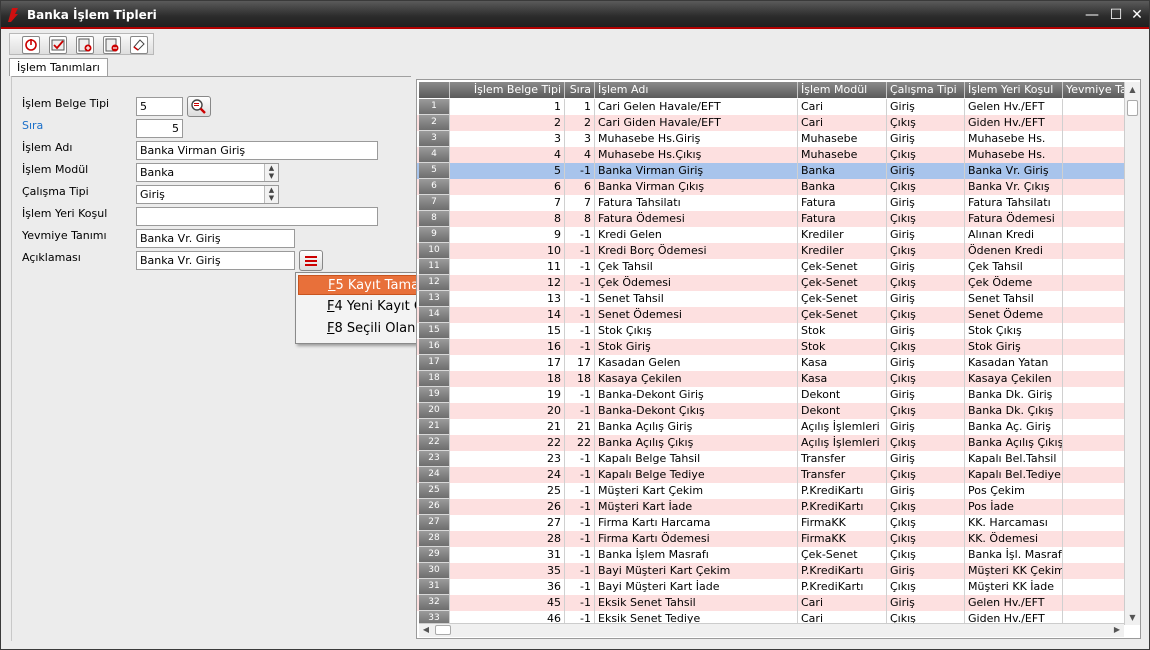 Image resolution: width=1150 pixels, height=650 pixels. I want to click on header-islem-yeri: İşlem Yeri Koşul, so click(1014, 90).